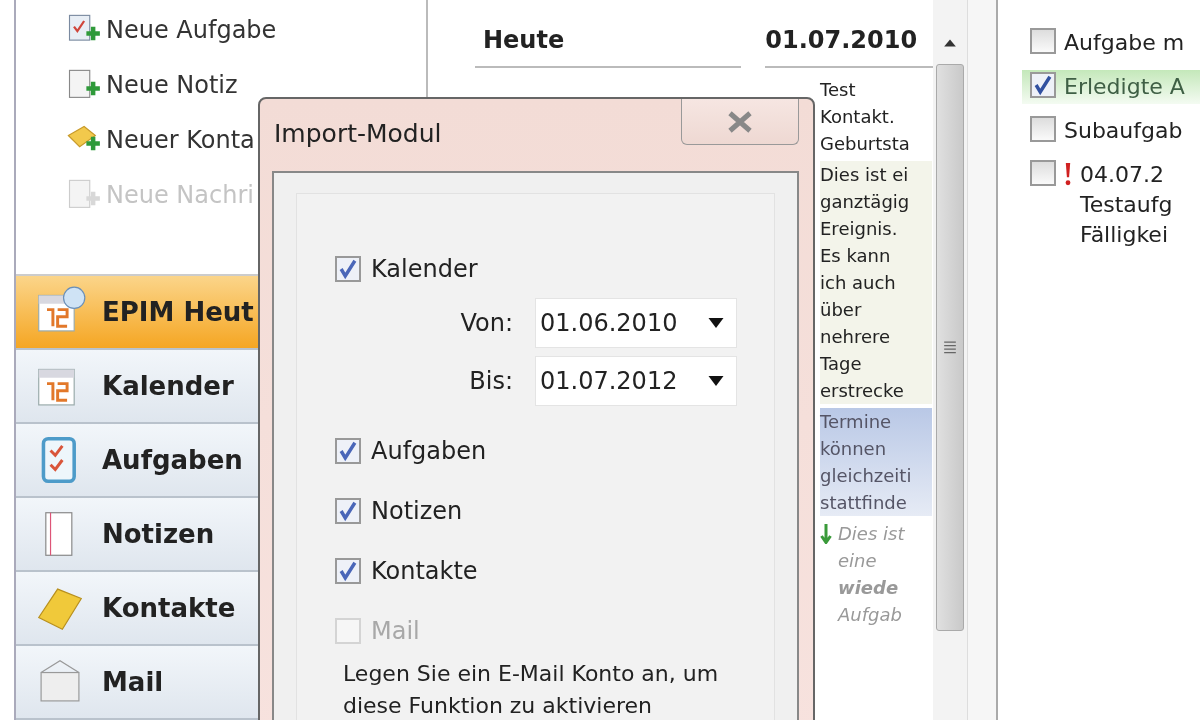 This screenshot has height=720, width=1200. Describe the element at coordinates (1115, 131) in the screenshot. I see `task-item: Subaufgab` at that location.